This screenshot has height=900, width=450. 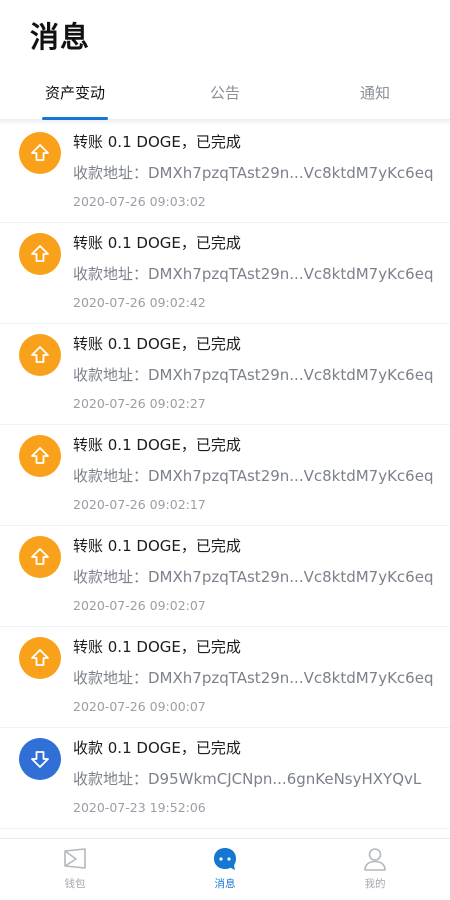 I want to click on message-time: 2020-07-26 09:02:42, so click(x=139, y=302).